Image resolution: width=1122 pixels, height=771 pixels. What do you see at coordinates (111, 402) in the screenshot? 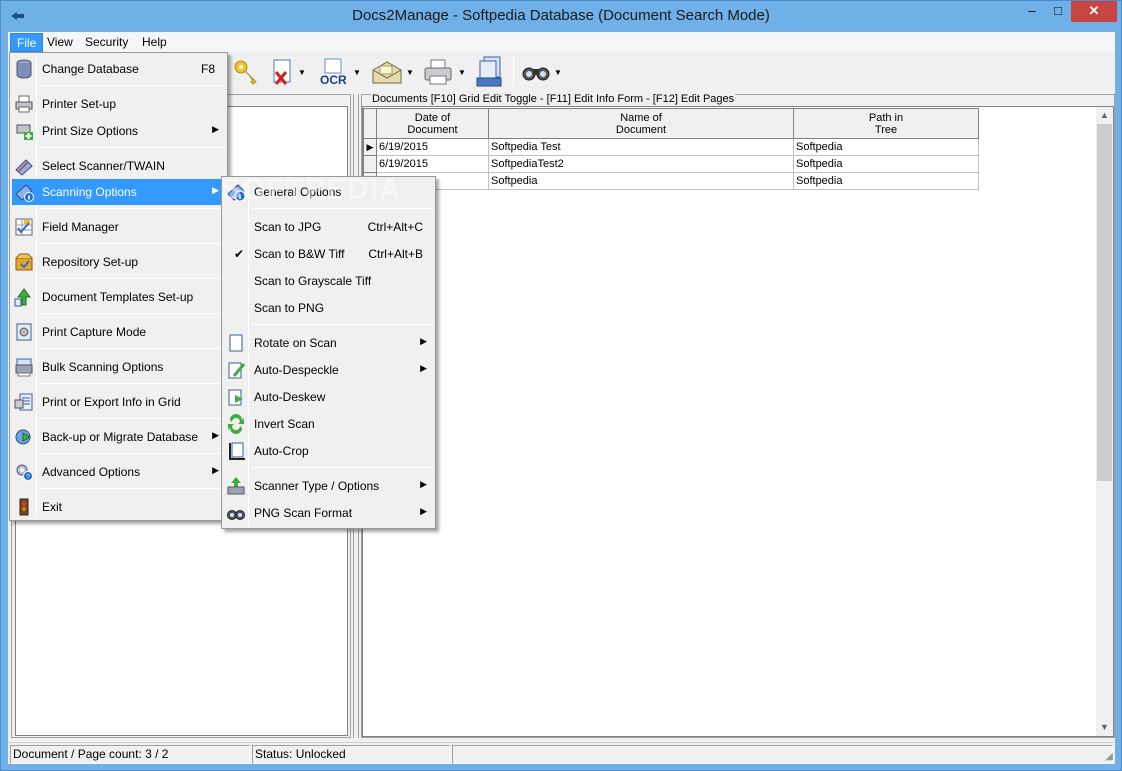
I see `menu-item-label: Print or Export Info in Grid` at bounding box center [111, 402].